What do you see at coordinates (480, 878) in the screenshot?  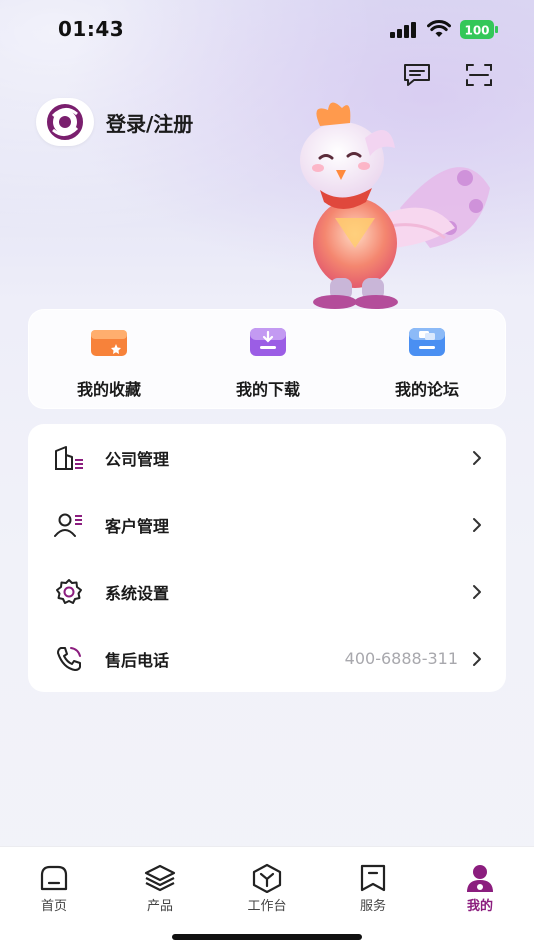 I see `profile-icon` at bounding box center [480, 878].